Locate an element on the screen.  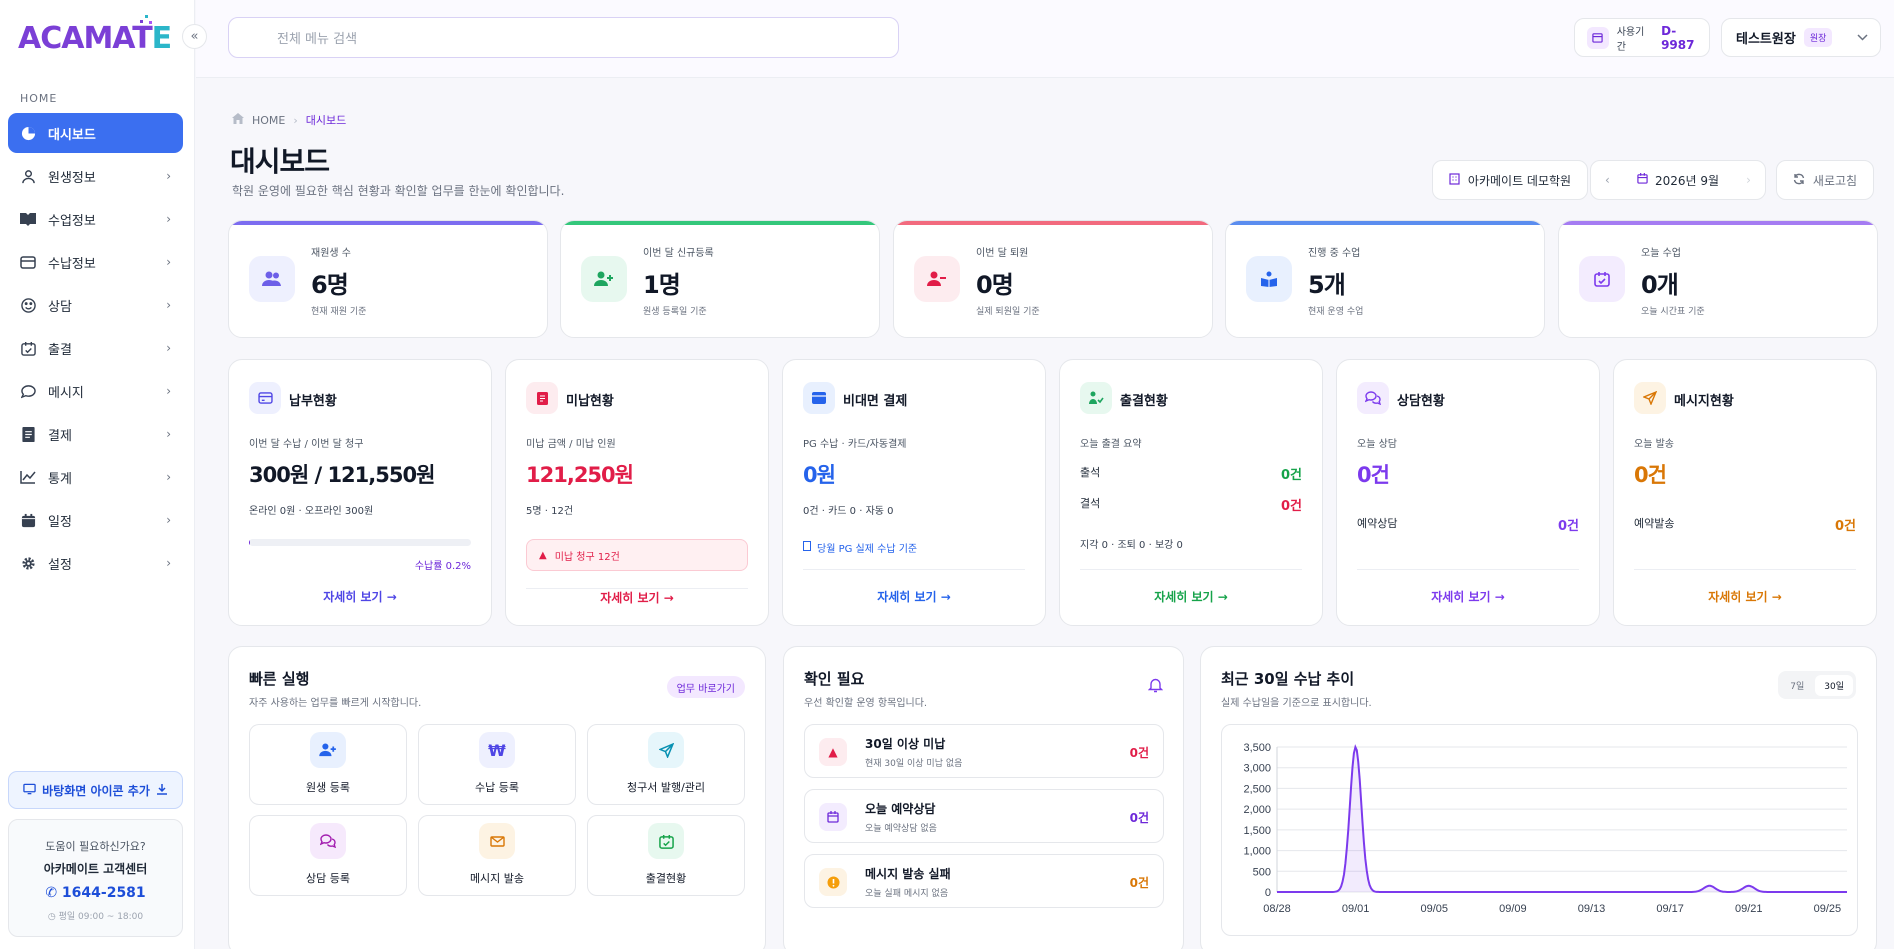
phone-icon: ✆ is located at coordinates (53, 893).